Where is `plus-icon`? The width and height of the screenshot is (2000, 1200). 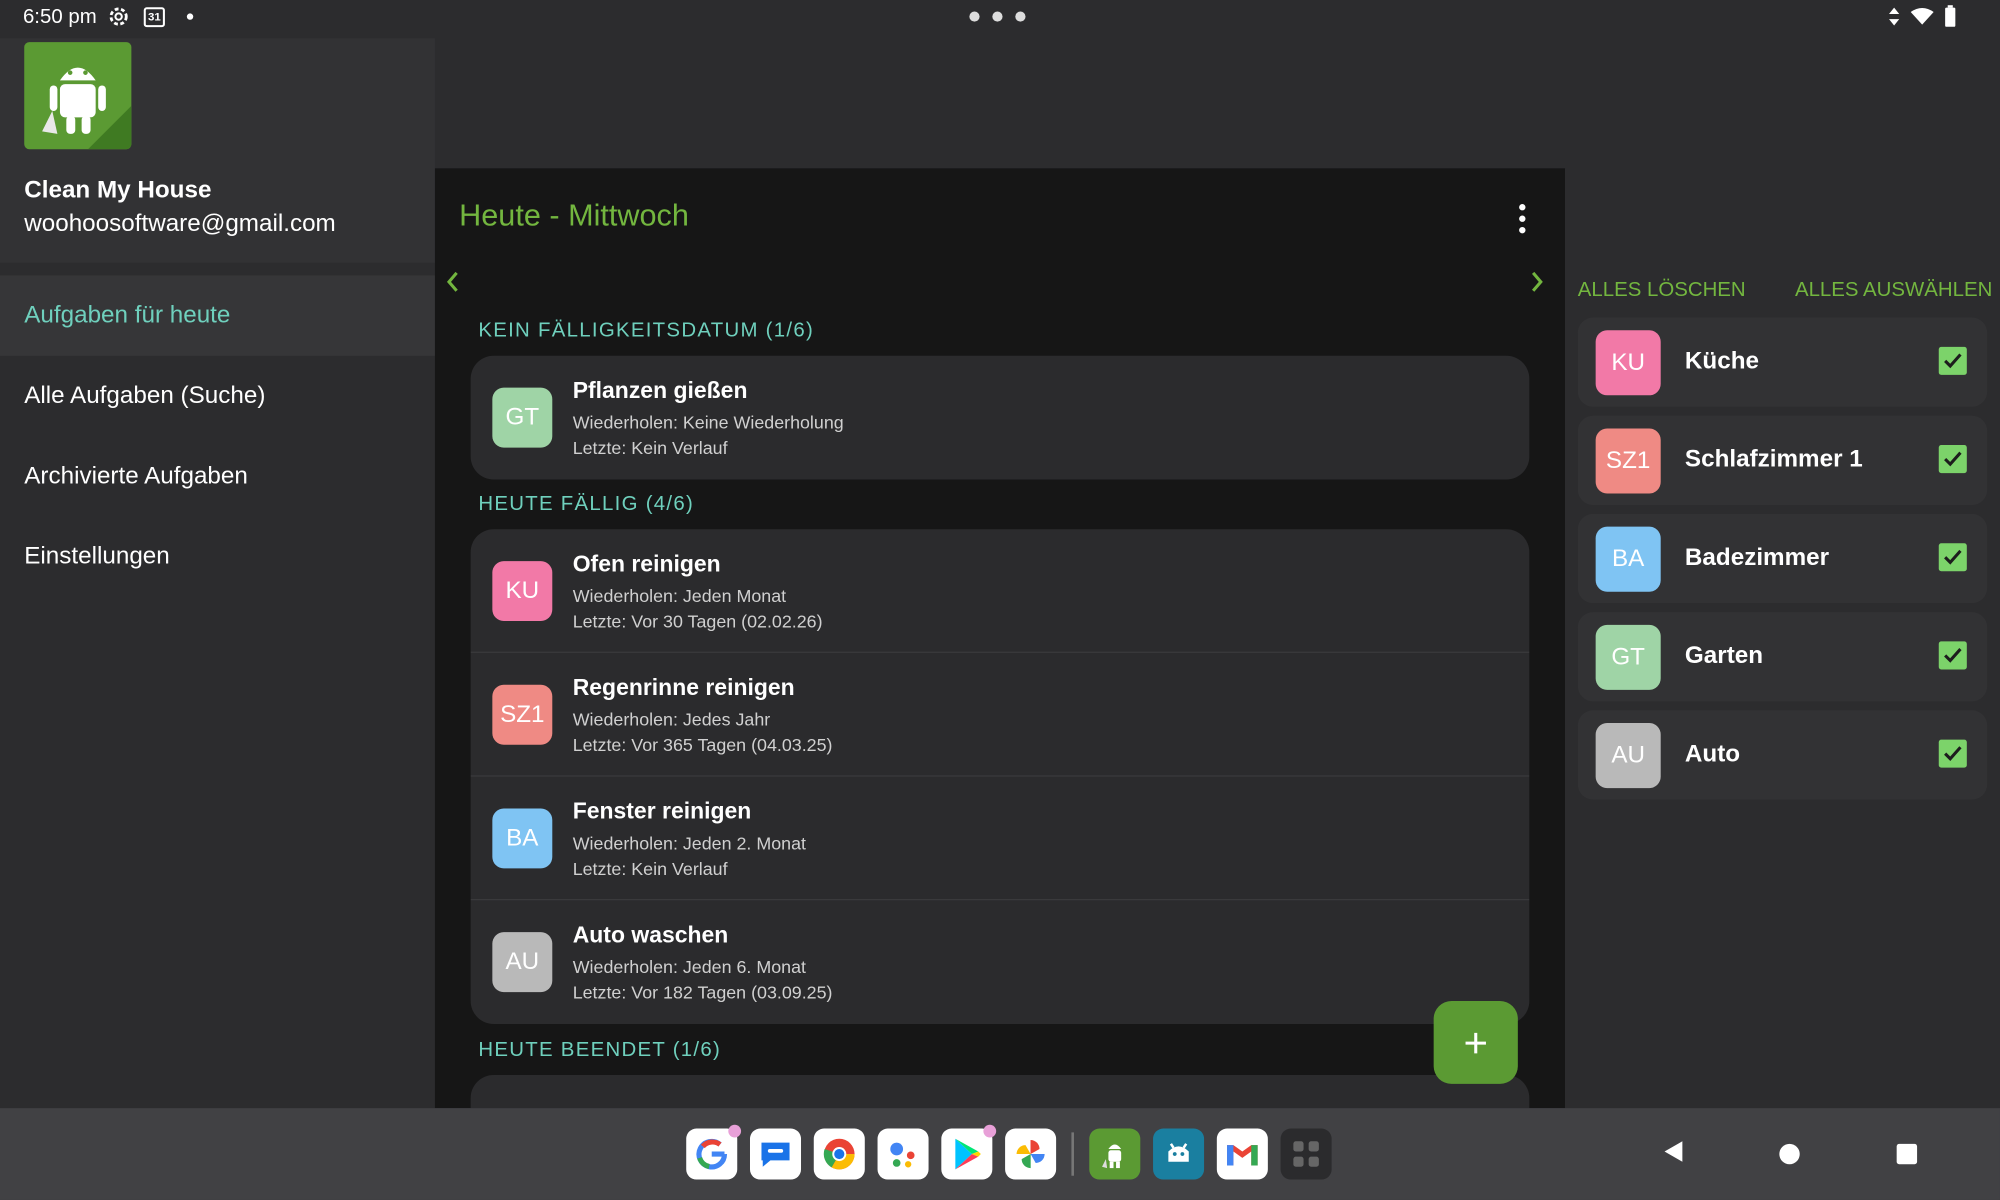
plus-icon is located at coordinates (1475, 1042).